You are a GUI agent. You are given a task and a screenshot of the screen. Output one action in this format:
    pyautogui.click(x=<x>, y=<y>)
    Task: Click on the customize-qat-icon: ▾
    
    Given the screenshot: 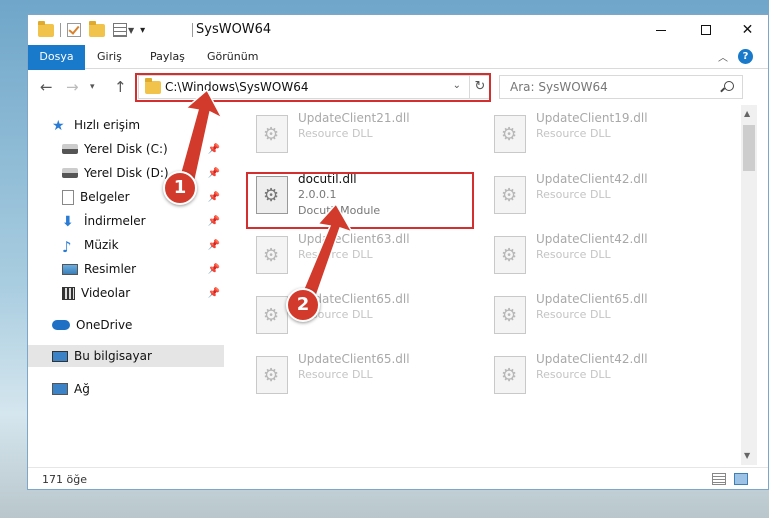 What is the action you would take?
    pyautogui.click(x=142, y=30)
    